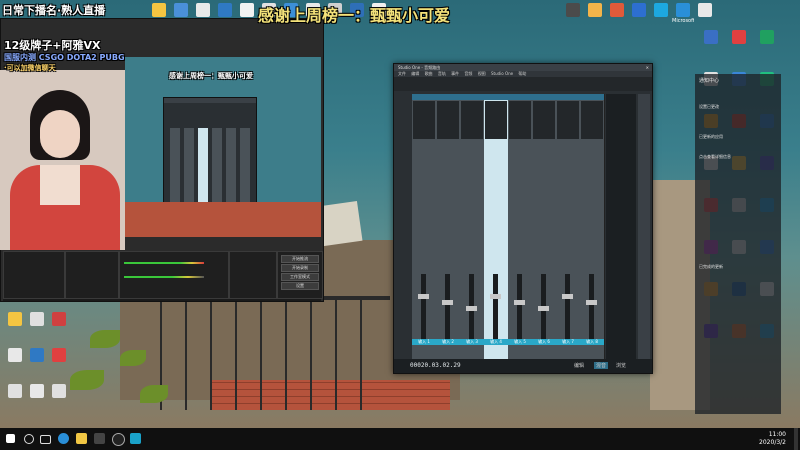 Image resolution: width=800 pixels, height=450 pixels. What do you see at coordinates (300, 259) in the screenshot?
I see `start-streaming-button: 开始推流` at bounding box center [300, 259].